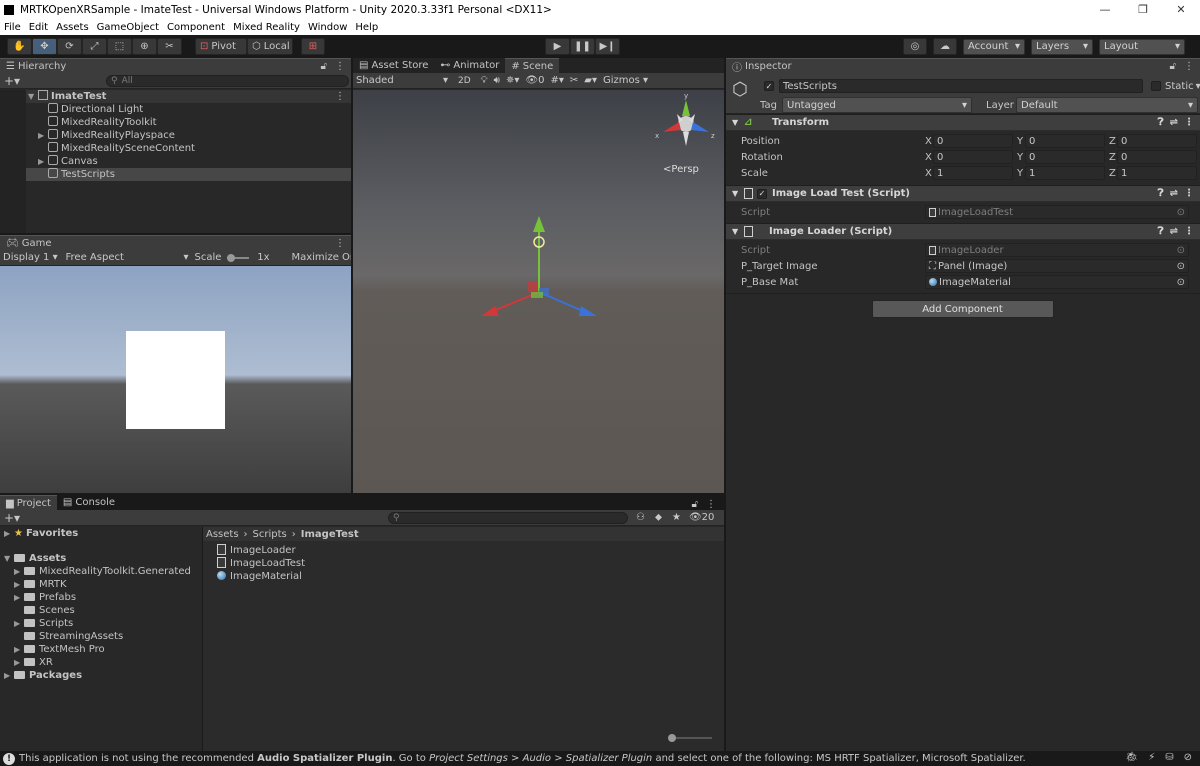  I want to click on static-checkbox, so click(1156, 86).